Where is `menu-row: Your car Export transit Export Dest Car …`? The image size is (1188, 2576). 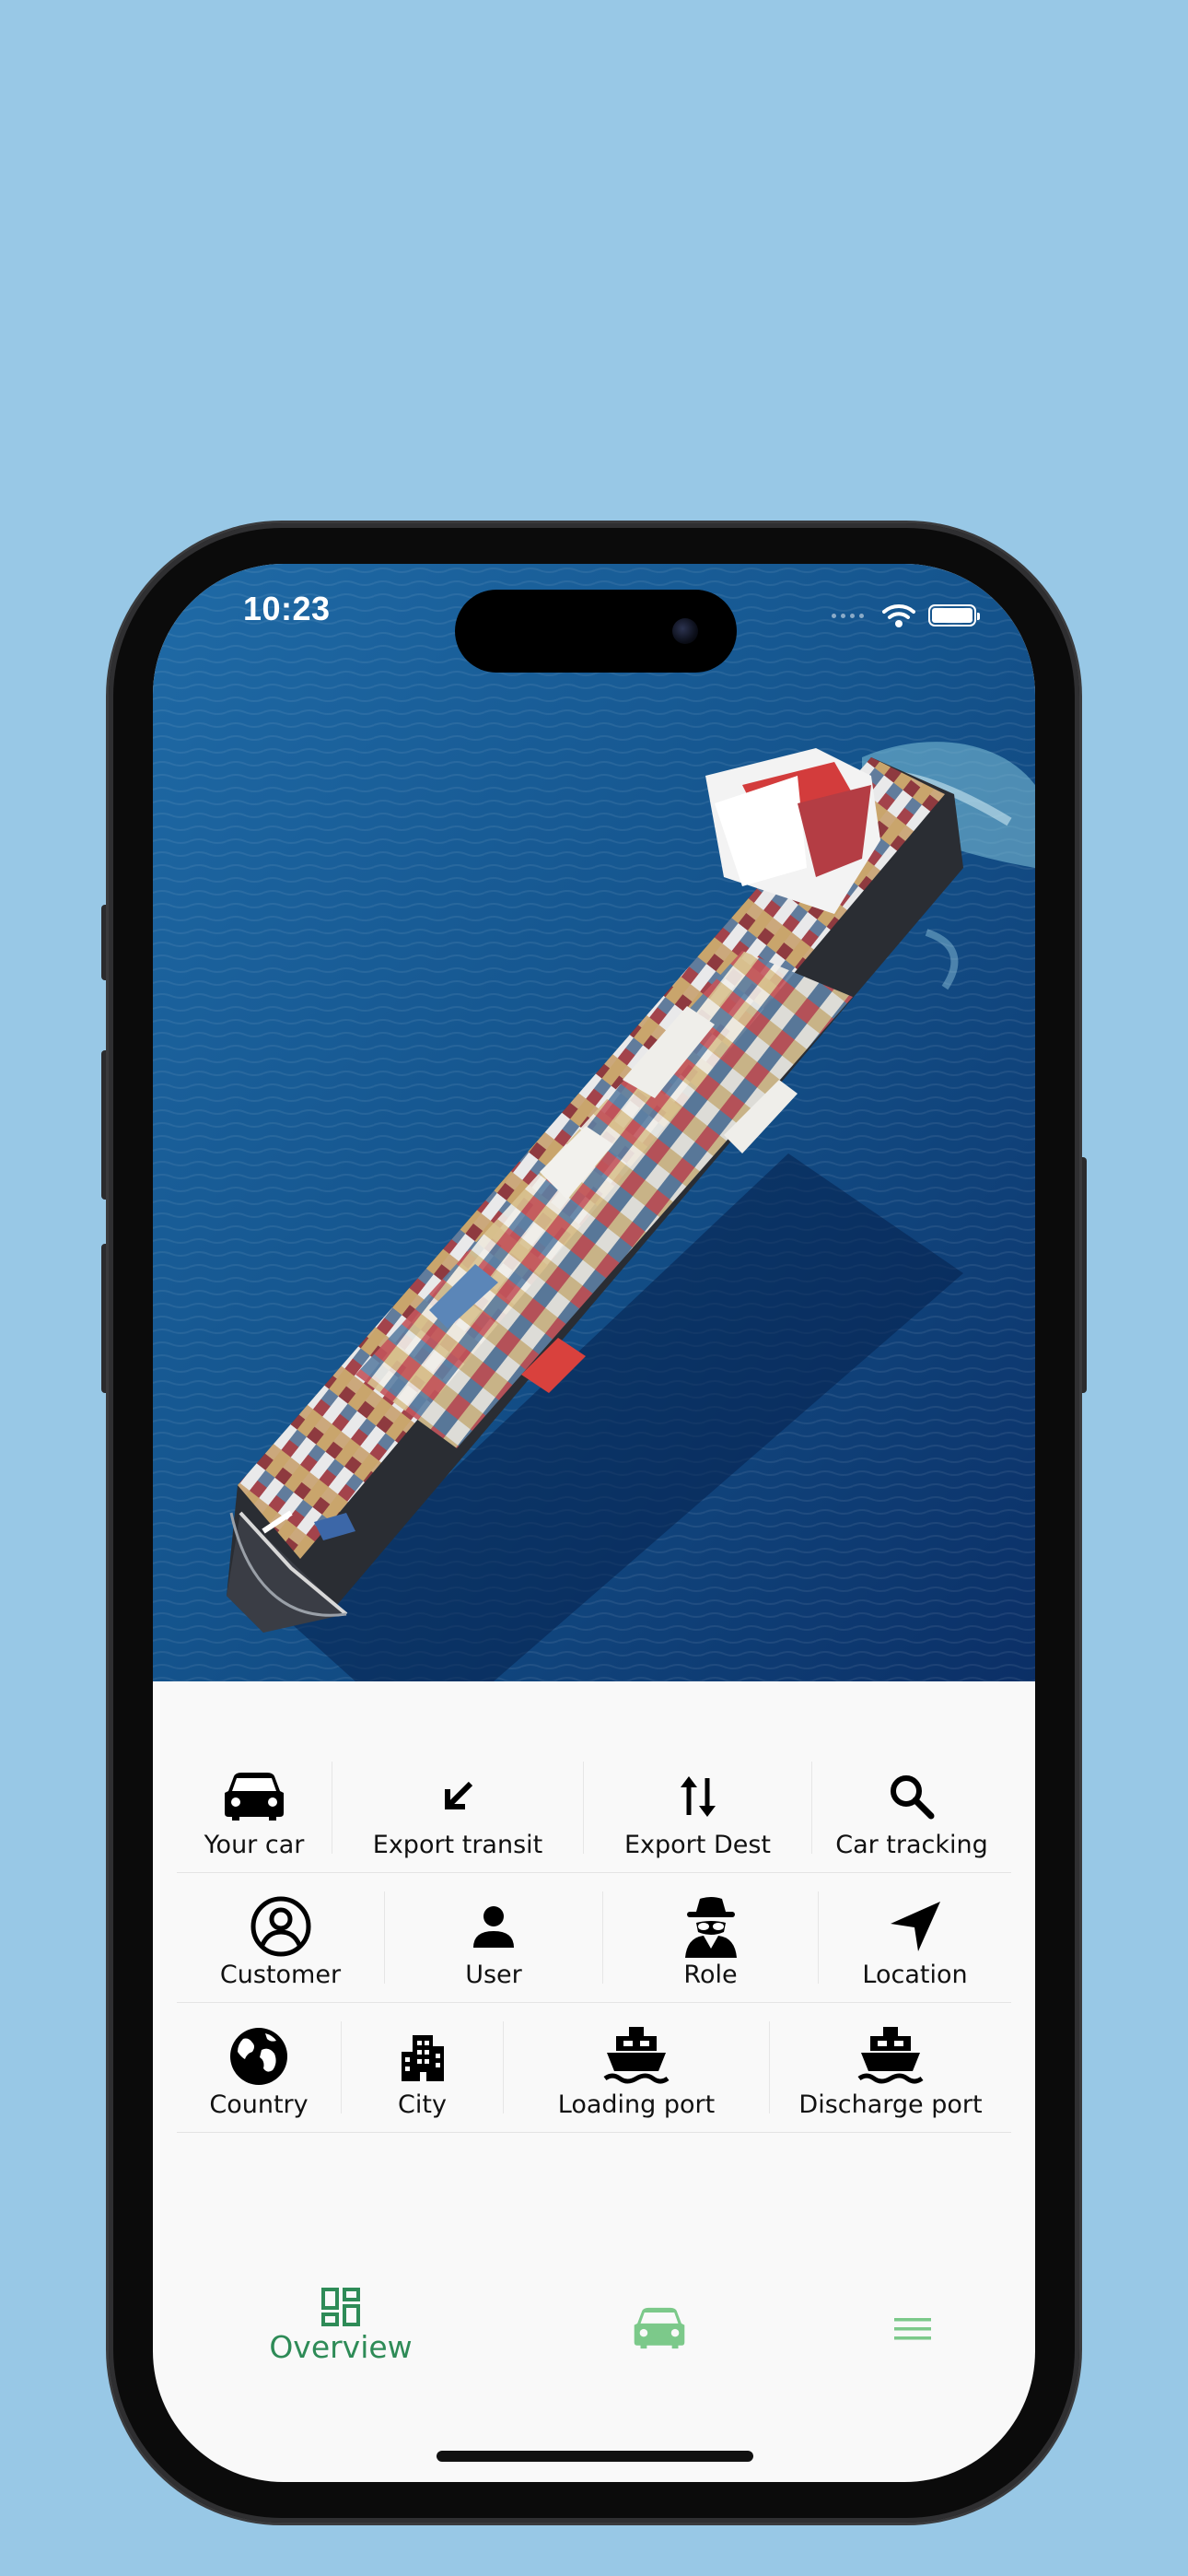 menu-row: Your car Export transit Export Dest Car … is located at coordinates (594, 1808).